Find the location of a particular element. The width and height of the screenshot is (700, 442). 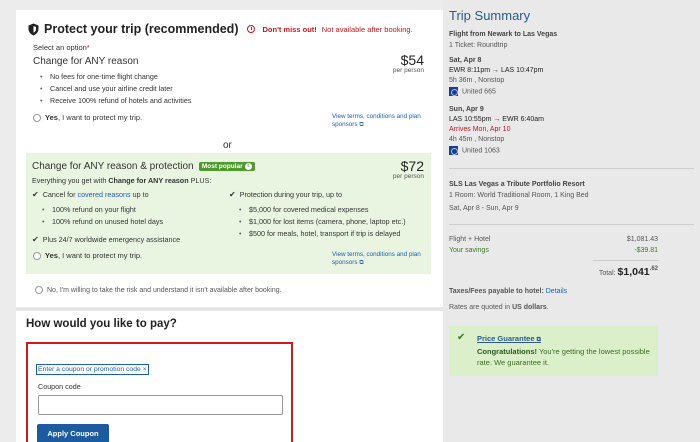

hotel-dates: Sat, Apr 8 - Sun, Apr 9 is located at coordinates (484, 208).